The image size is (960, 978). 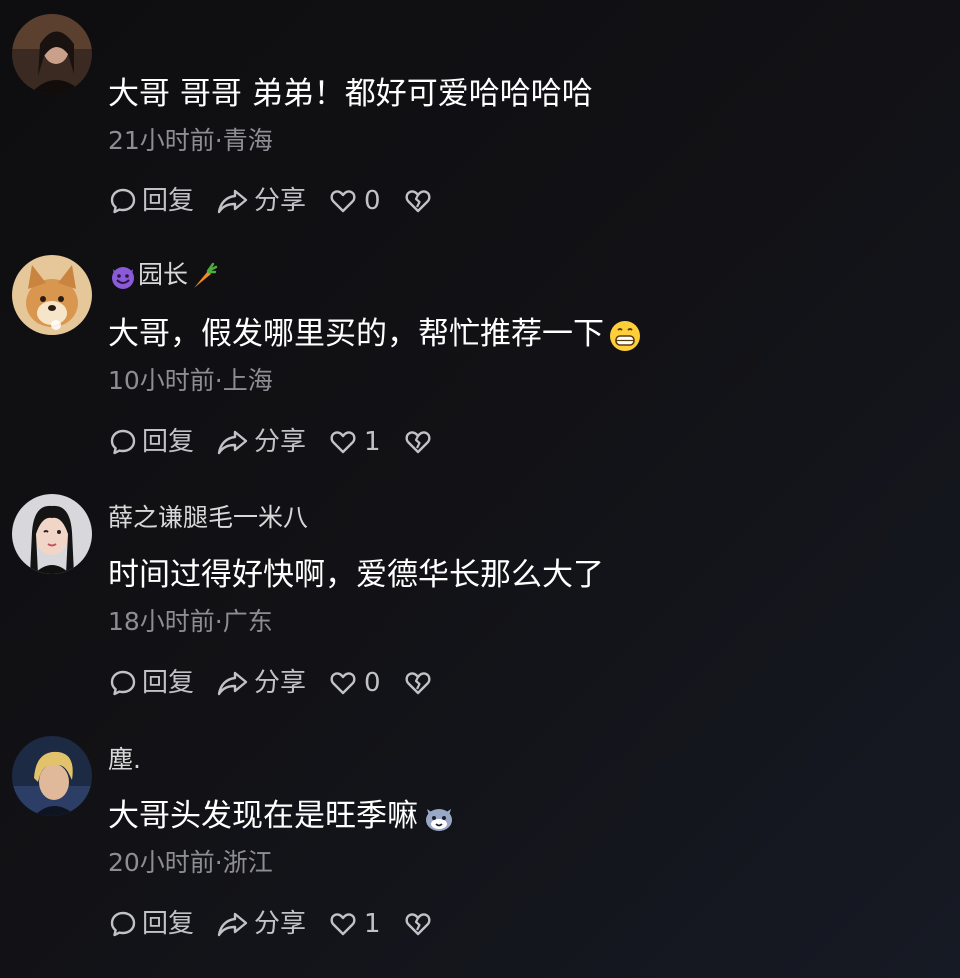 What do you see at coordinates (356, 575) in the screenshot?
I see `comment-text: 时间过得好快啊，爱德华长那么大了` at bounding box center [356, 575].